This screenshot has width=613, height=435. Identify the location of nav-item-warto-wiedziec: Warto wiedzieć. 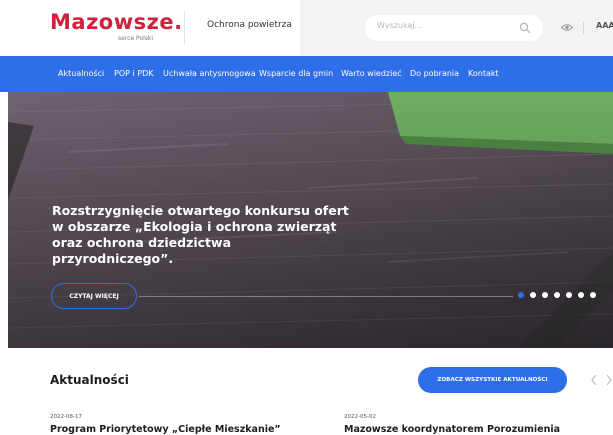
(371, 73).